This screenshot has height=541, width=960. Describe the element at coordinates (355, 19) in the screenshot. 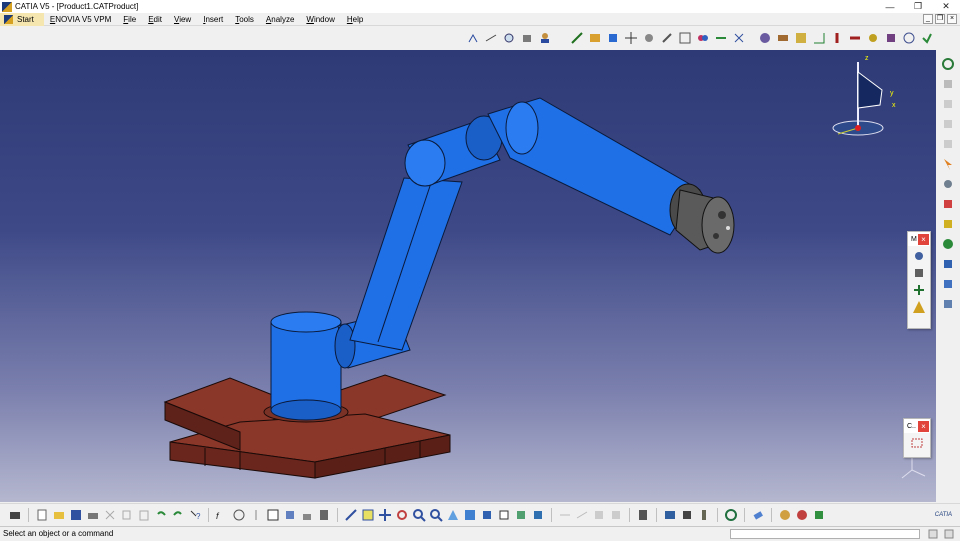

I see `menu-help: Help` at that location.